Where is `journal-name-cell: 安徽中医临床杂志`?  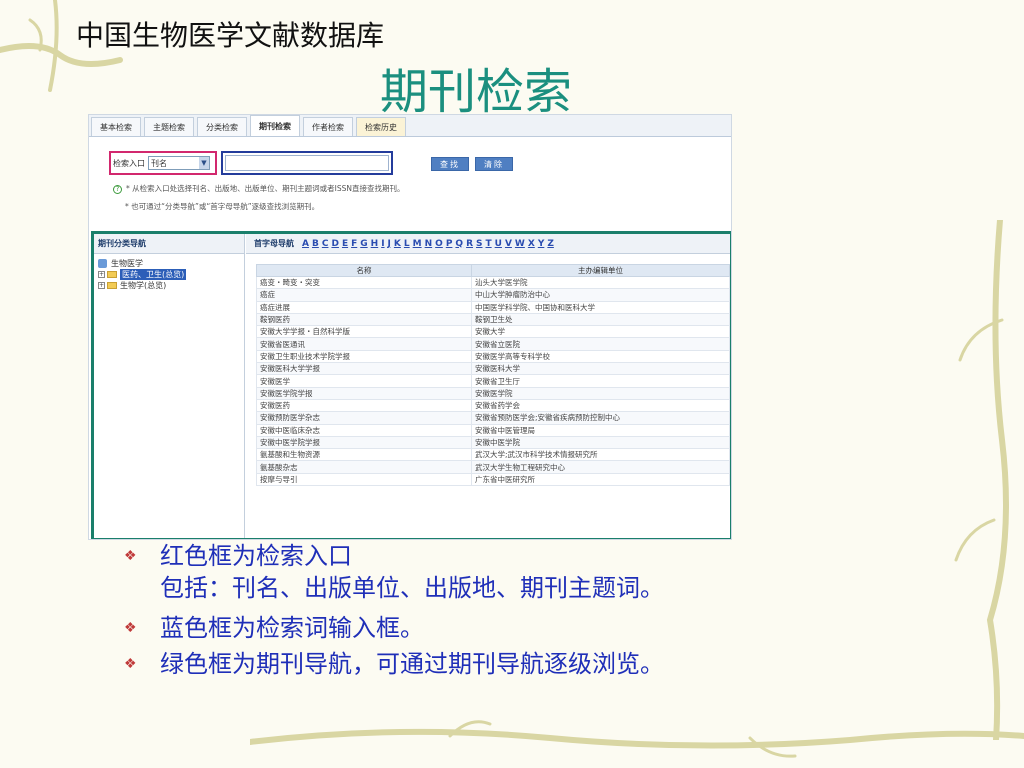
journal-name-cell: 安徽中医临床杂志 is located at coordinates (364, 430).